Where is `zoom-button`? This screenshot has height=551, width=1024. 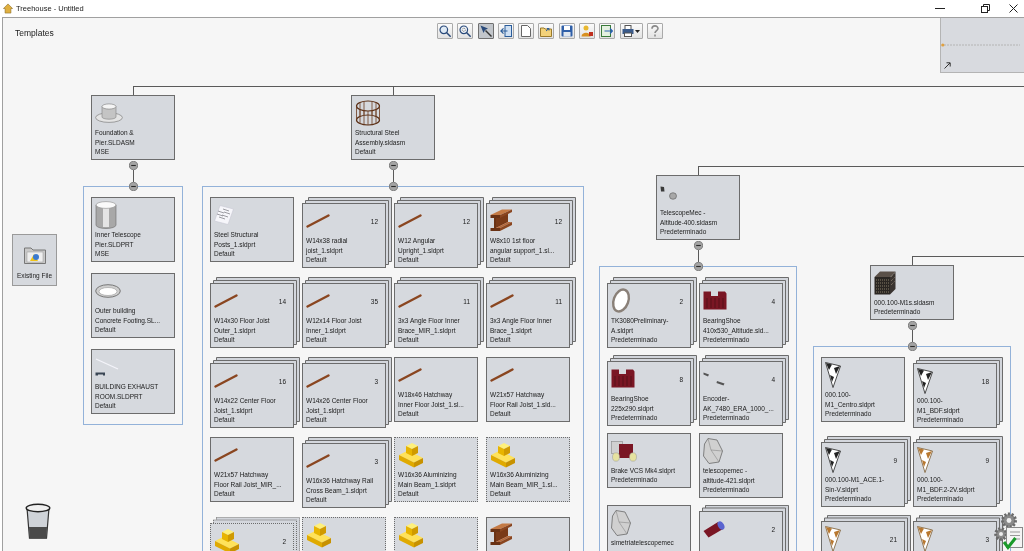
zoom-button is located at coordinates (465, 31).